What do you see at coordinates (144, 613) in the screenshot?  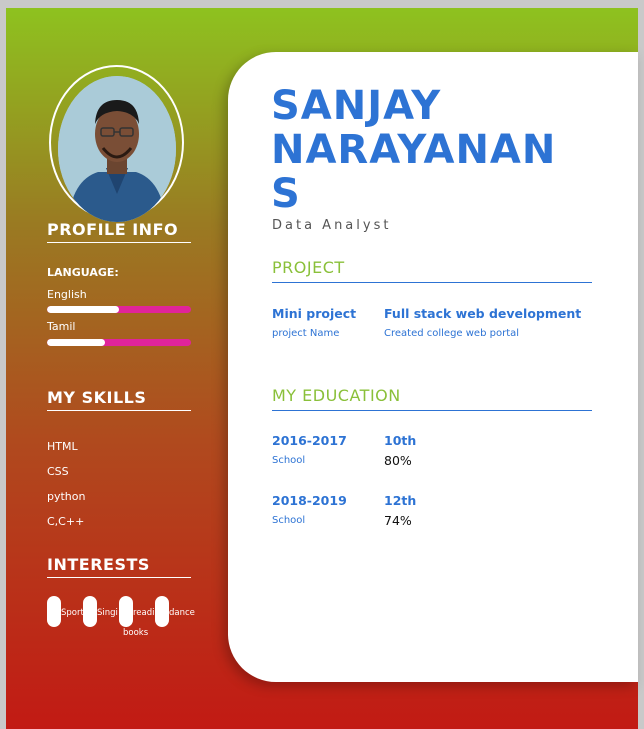 I see `interest-label: readi` at bounding box center [144, 613].